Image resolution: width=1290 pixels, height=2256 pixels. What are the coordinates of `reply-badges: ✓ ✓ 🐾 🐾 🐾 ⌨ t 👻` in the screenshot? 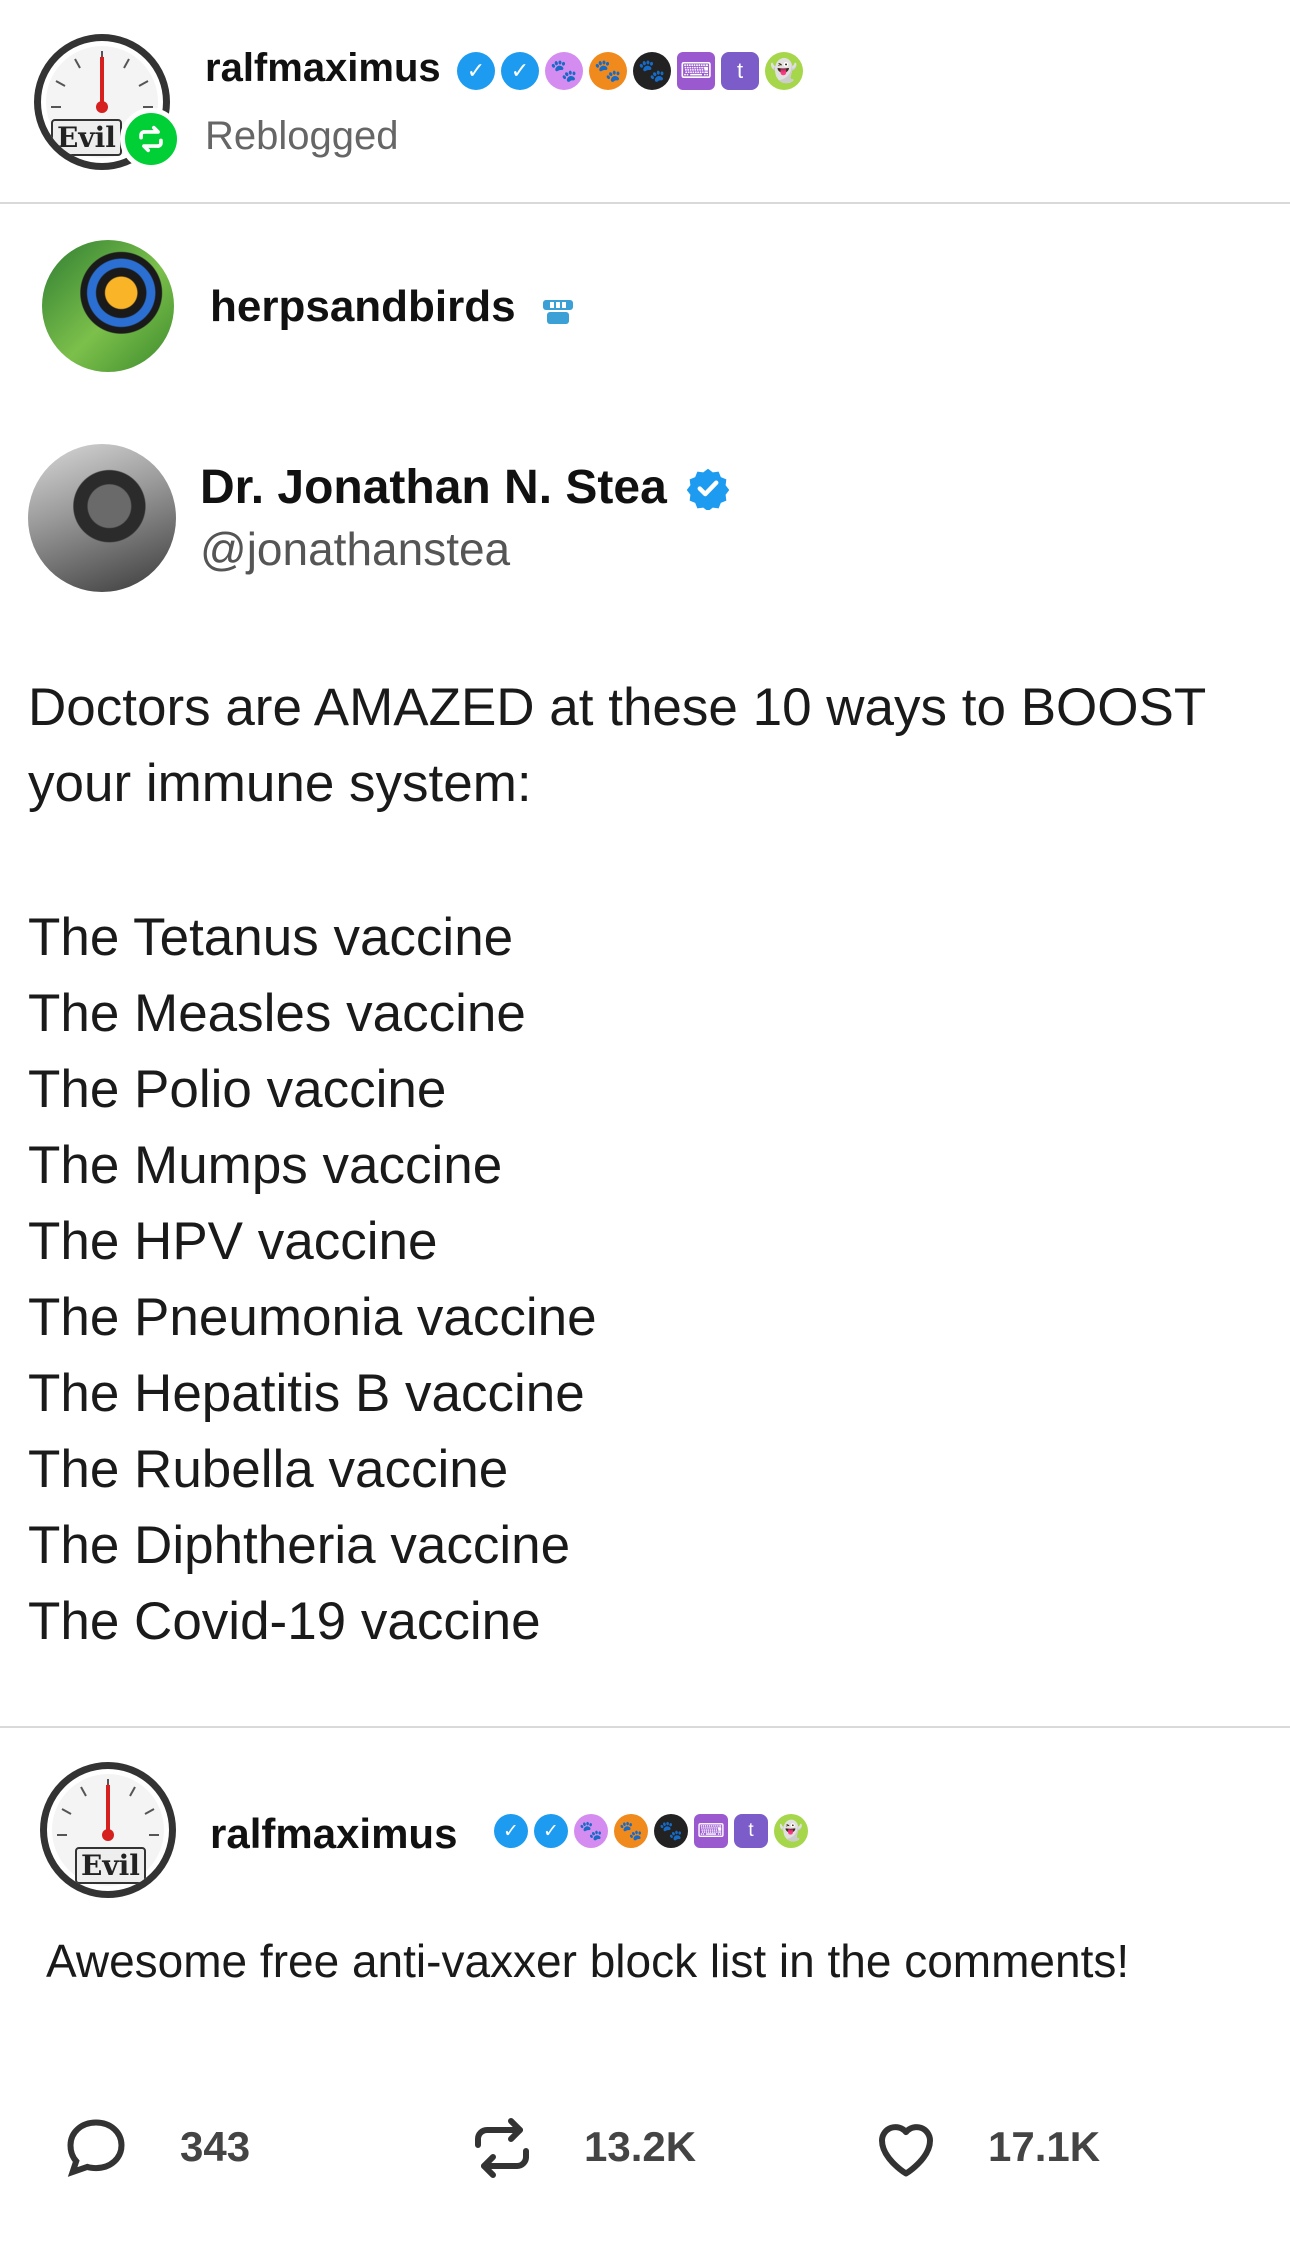 It's located at (651, 1831).